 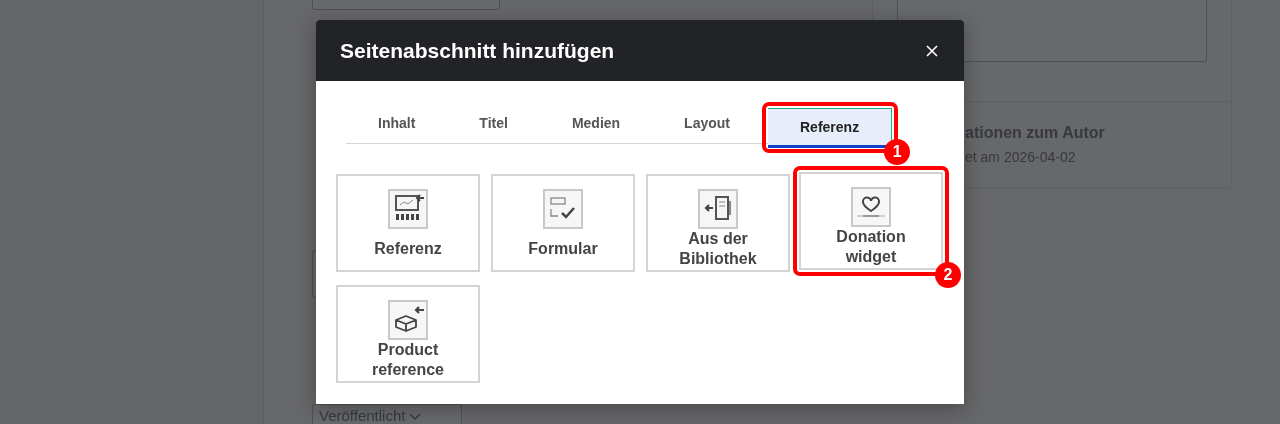 What do you see at coordinates (718, 223) in the screenshot?
I see `section-type-tile: Aus der Bibliothek` at bounding box center [718, 223].